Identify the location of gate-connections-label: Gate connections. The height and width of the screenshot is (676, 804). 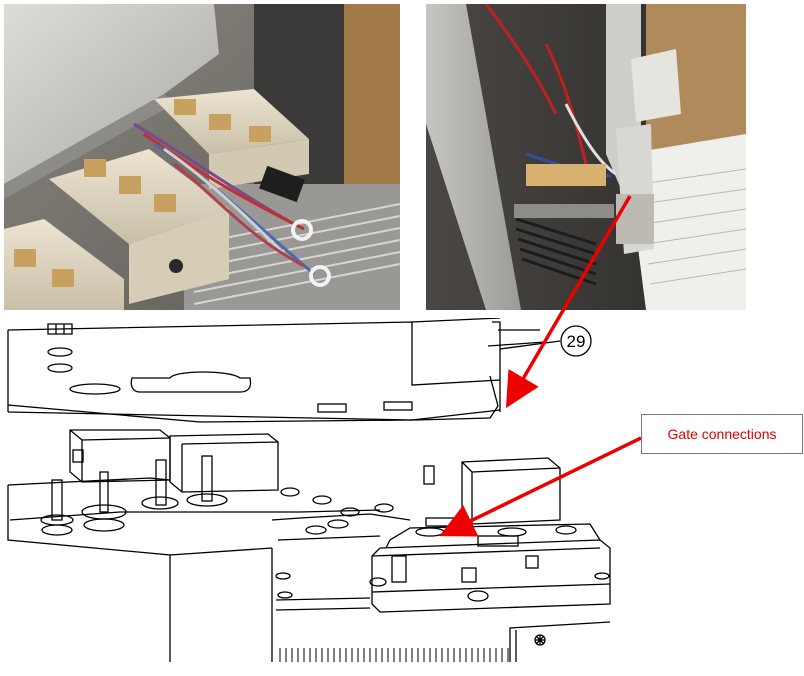
(722, 434).